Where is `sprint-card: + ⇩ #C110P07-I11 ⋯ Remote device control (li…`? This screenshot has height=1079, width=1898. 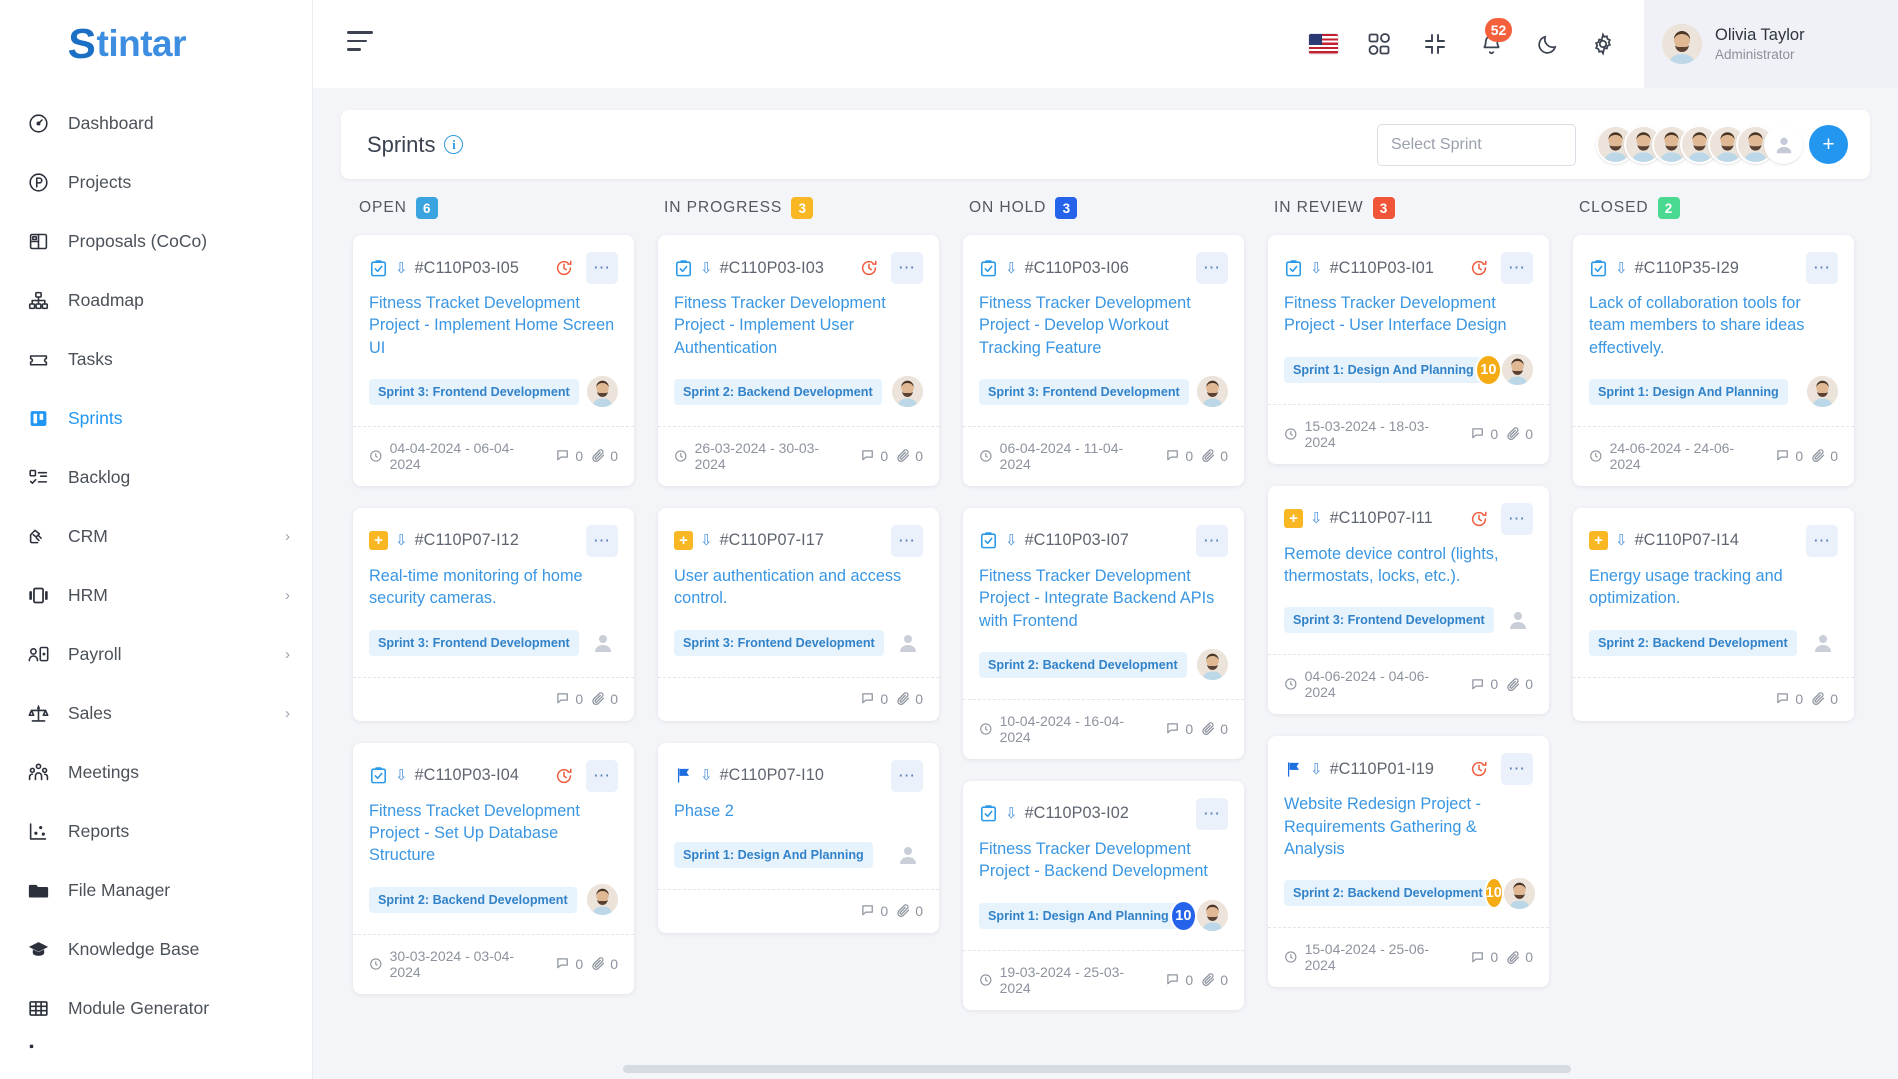
sprint-card: + ⇩ #C110P07-I11 ⋯ Remote device control (li… is located at coordinates (1408, 600).